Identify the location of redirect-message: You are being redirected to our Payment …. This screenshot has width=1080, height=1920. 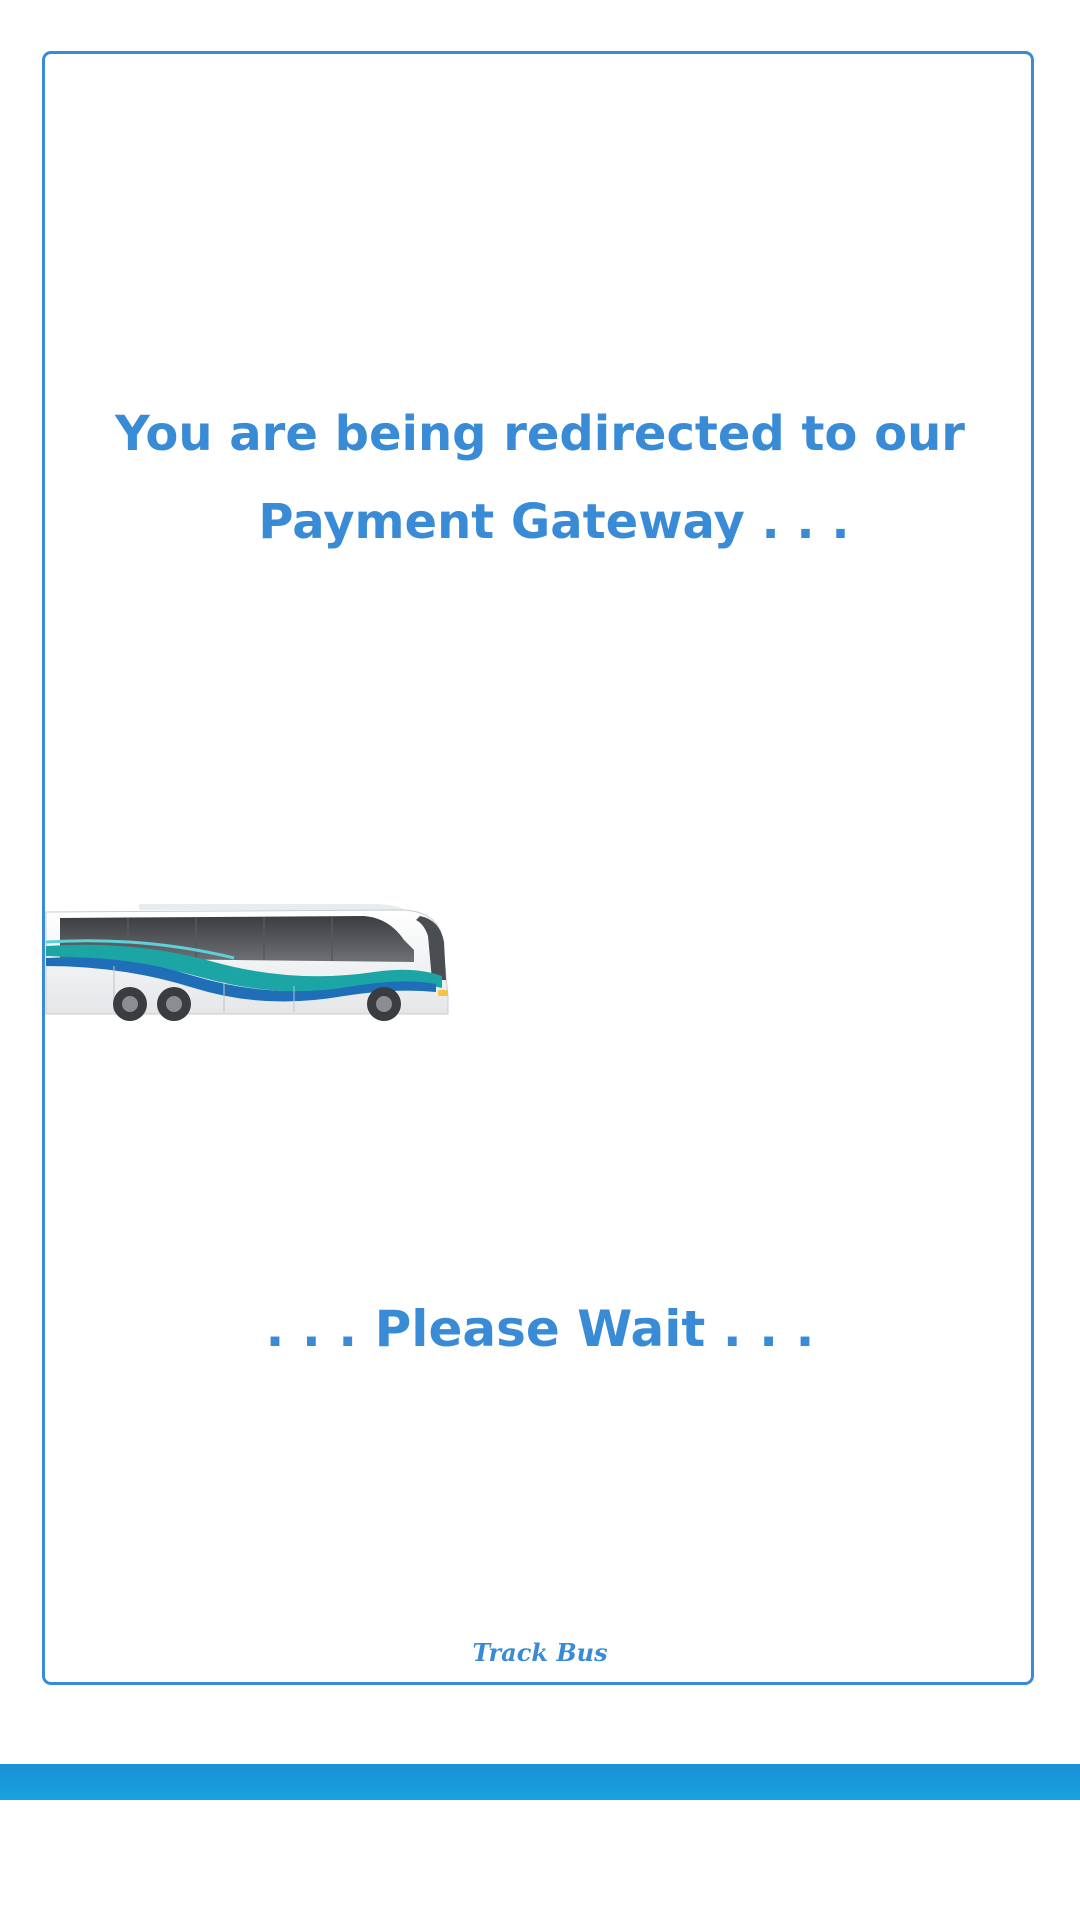
(540, 478).